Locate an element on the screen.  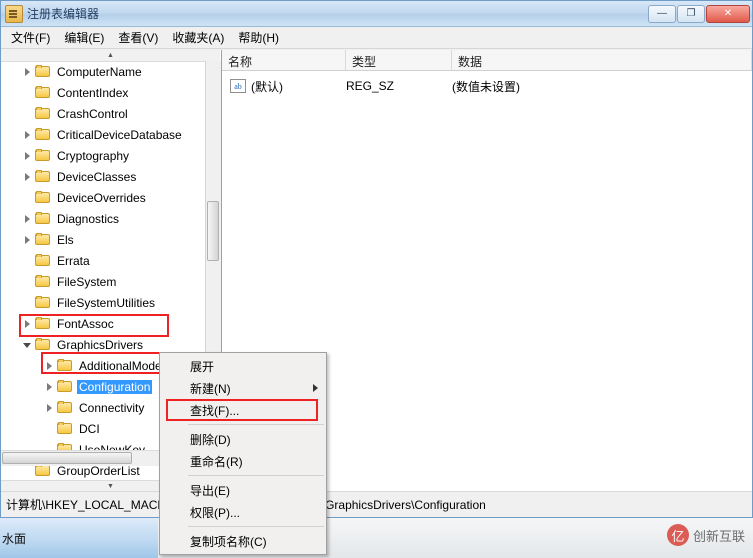
tree-item-filesystemutilities: FileSystemUtilities is located at coordinates (103, 302).